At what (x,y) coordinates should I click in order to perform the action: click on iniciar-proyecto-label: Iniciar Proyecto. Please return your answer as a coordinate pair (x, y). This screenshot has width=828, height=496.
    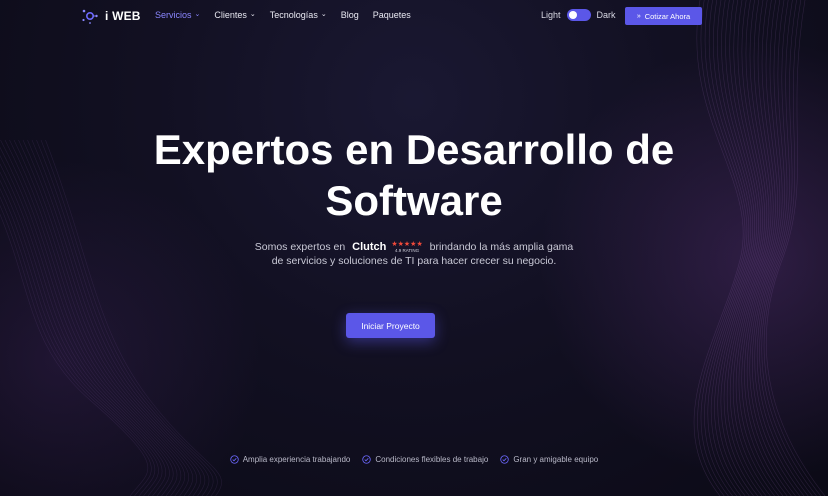
    Looking at the image, I should click on (390, 325).